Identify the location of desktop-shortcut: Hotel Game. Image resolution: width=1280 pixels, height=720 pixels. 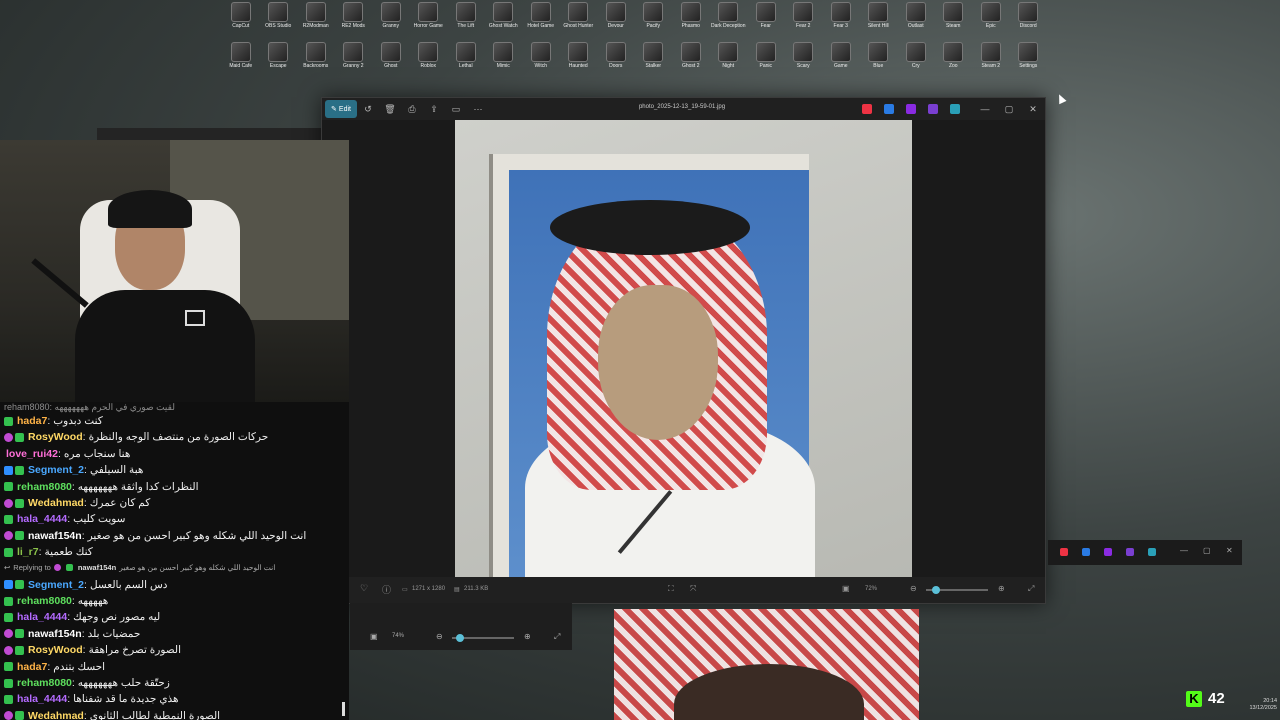
(541, 21).